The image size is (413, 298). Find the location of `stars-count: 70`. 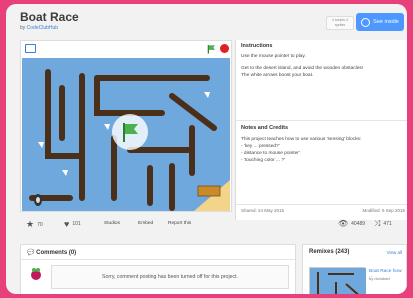

stars-count: 70 is located at coordinates (40, 224).